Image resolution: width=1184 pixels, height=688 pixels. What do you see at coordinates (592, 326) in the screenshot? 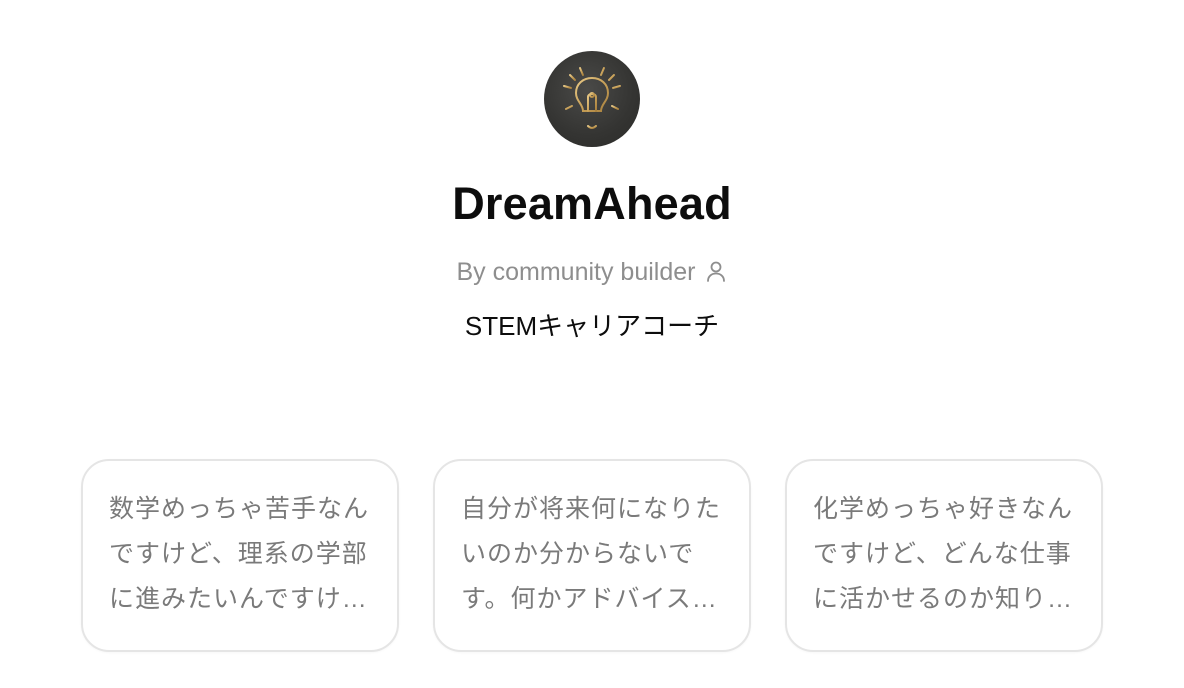
I see `gpt-description: STEMキャリアコーチ` at bounding box center [592, 326].